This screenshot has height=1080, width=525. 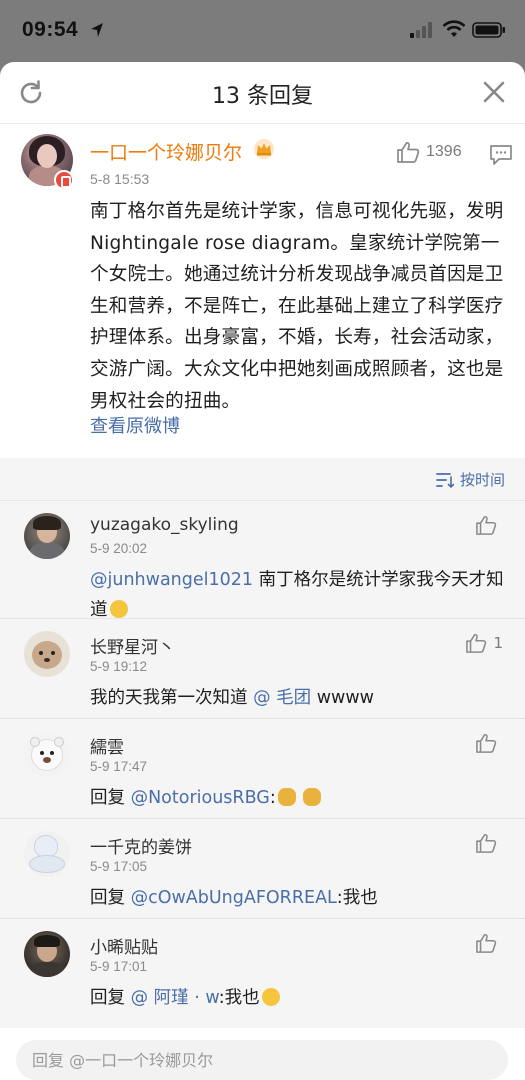 What do you see at coordinates (200, 798) in the screenshot?
I see `mention-link: @NotoriousRBG` at bounding box center [200, 798].